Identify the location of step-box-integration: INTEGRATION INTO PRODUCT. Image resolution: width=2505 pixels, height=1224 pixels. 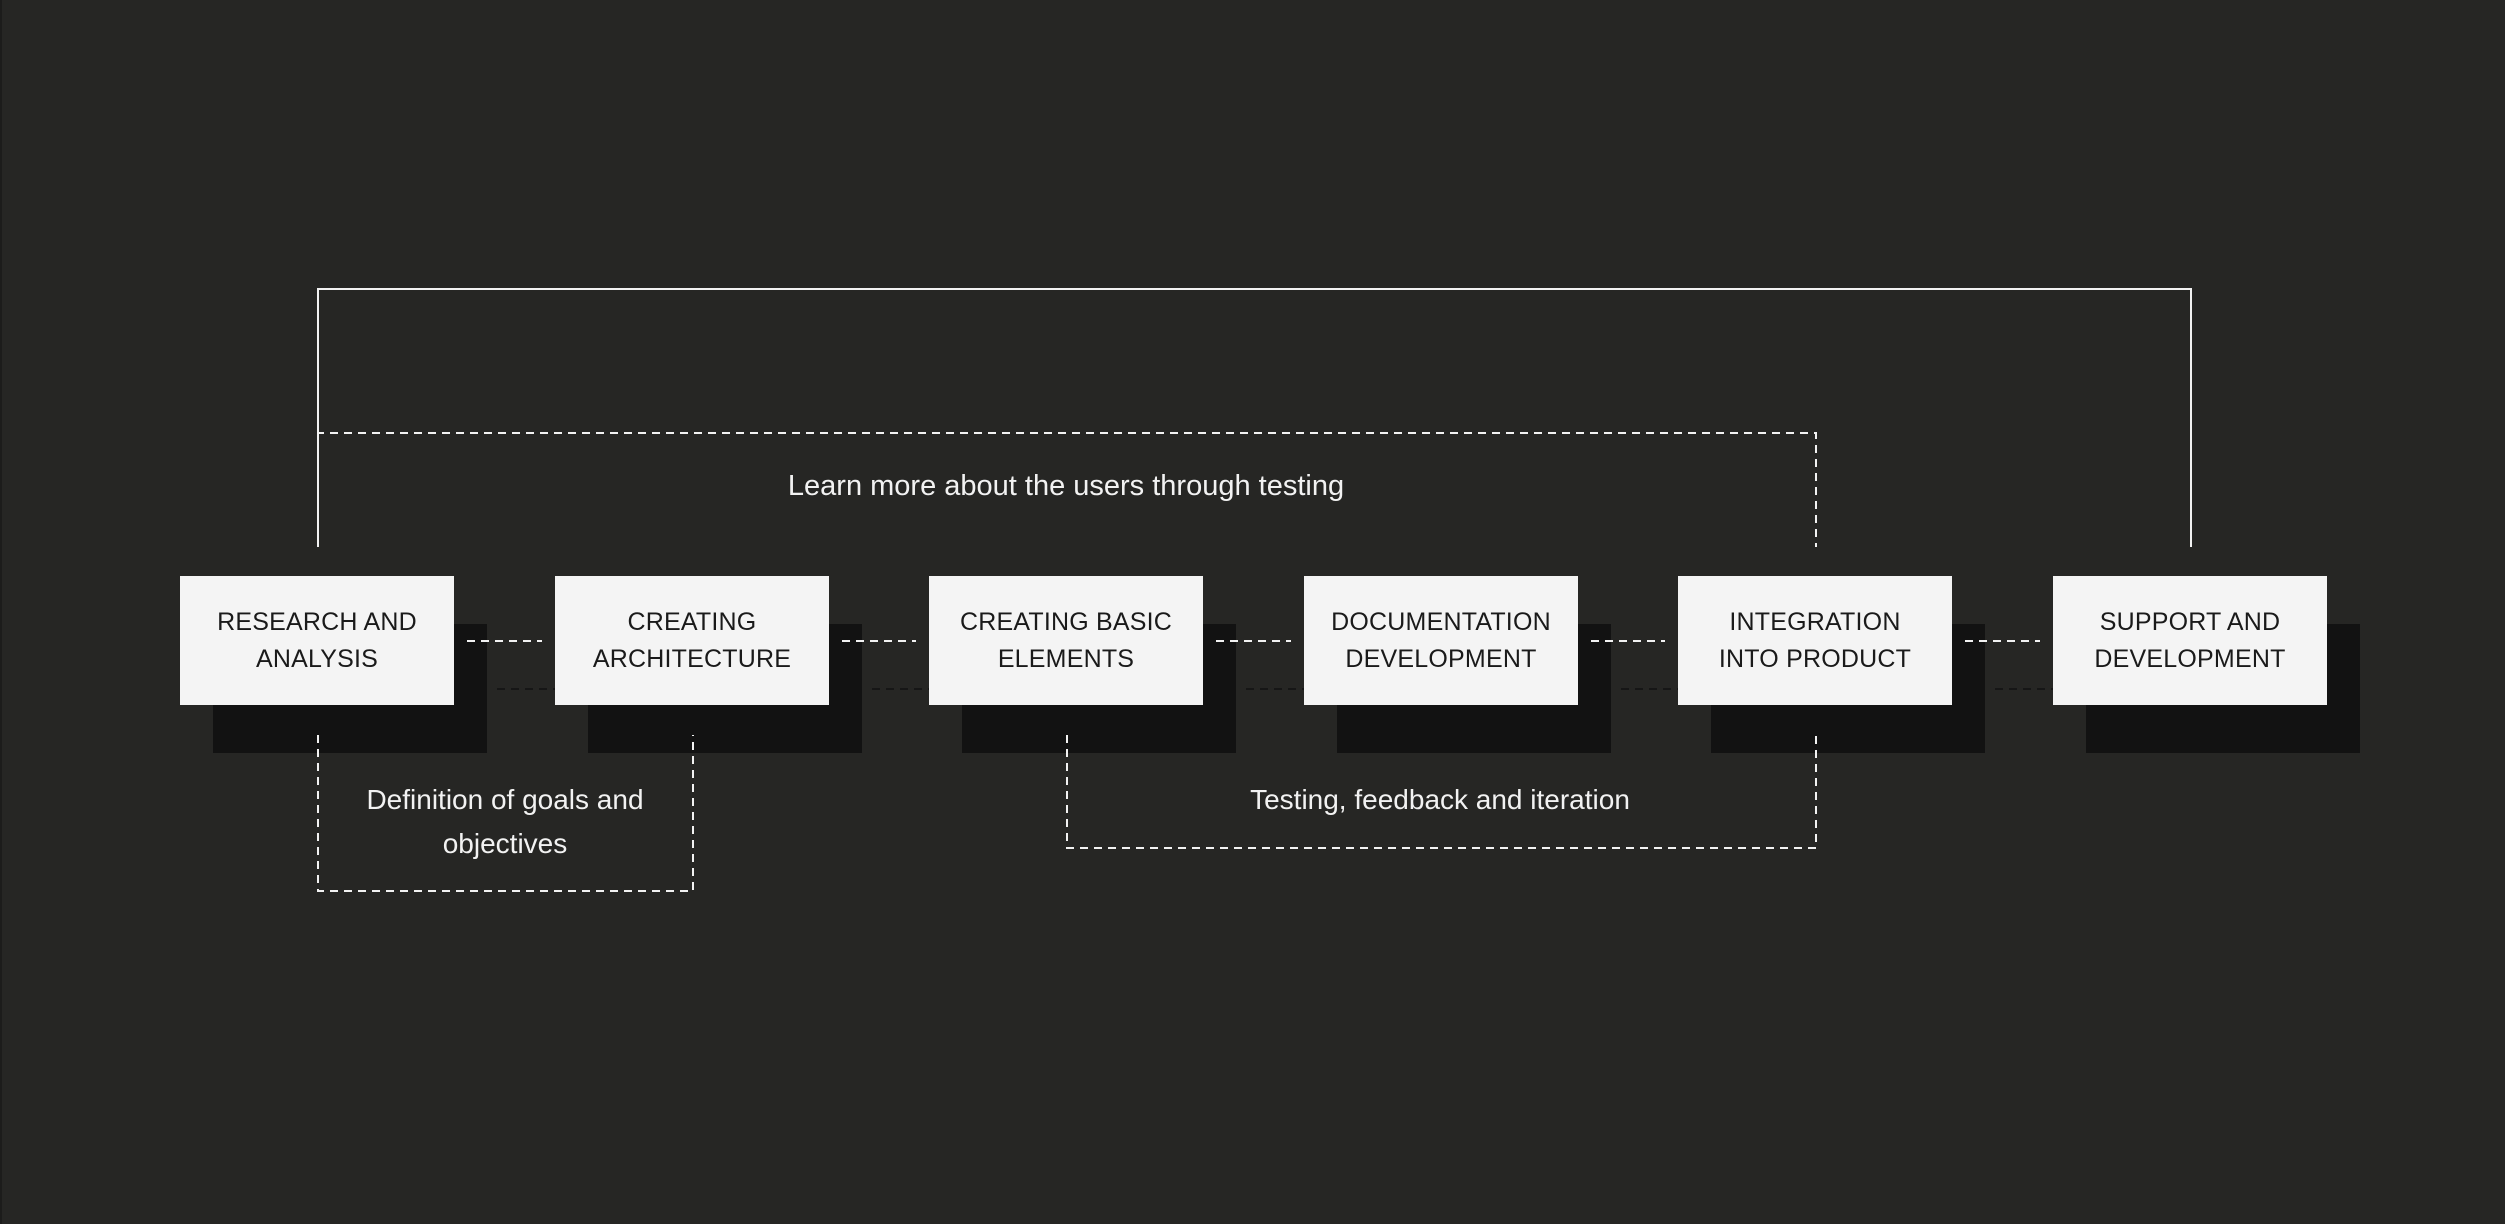
(1815, 640).